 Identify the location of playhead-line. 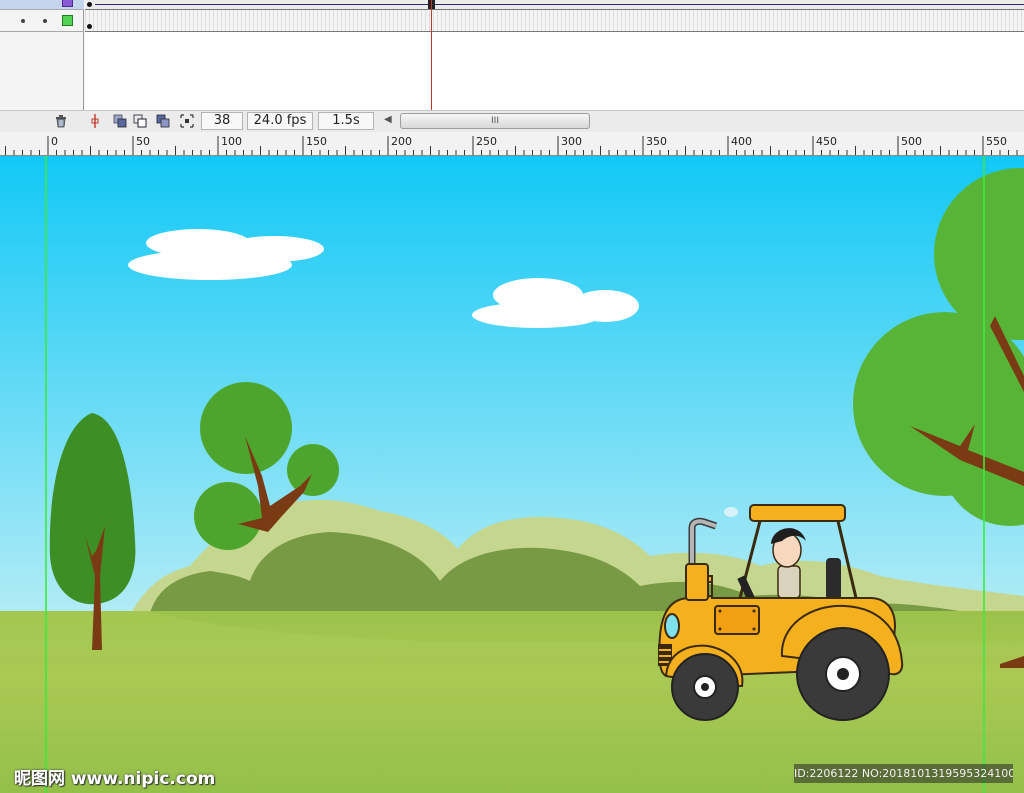
(431, 55).